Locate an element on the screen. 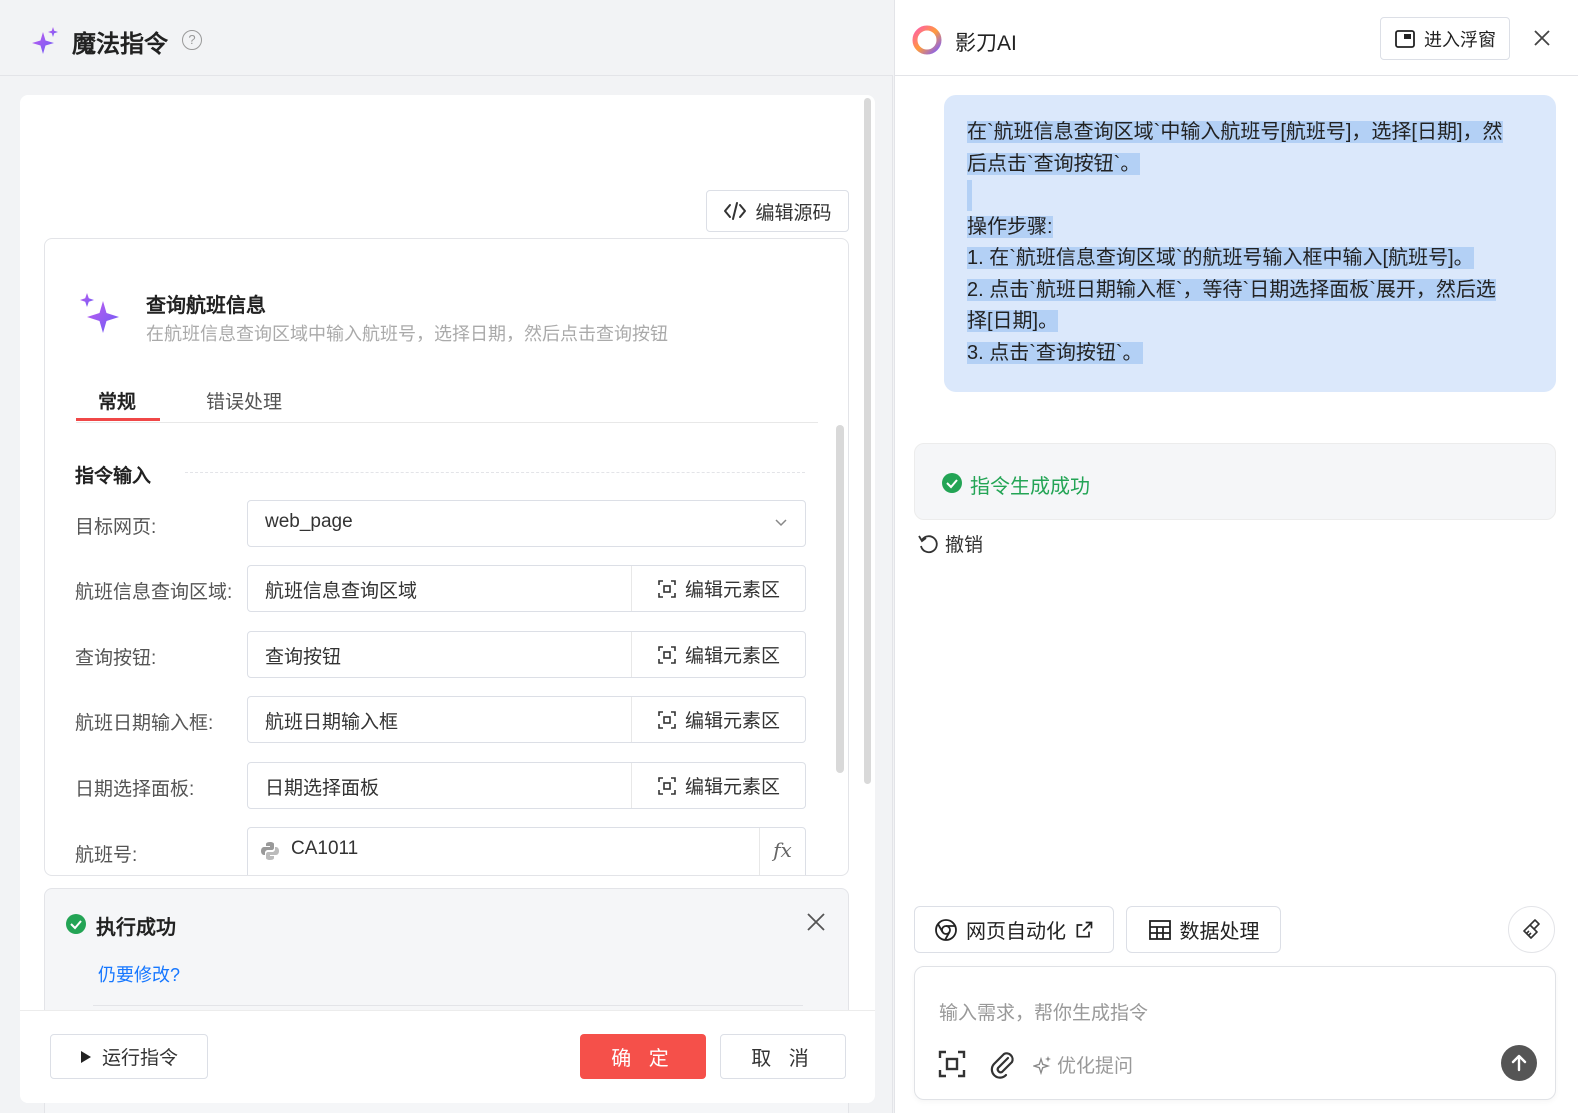 The width and height of the screenshot is (1578, 1113). window-icon is located at coordinates (1405, 38).